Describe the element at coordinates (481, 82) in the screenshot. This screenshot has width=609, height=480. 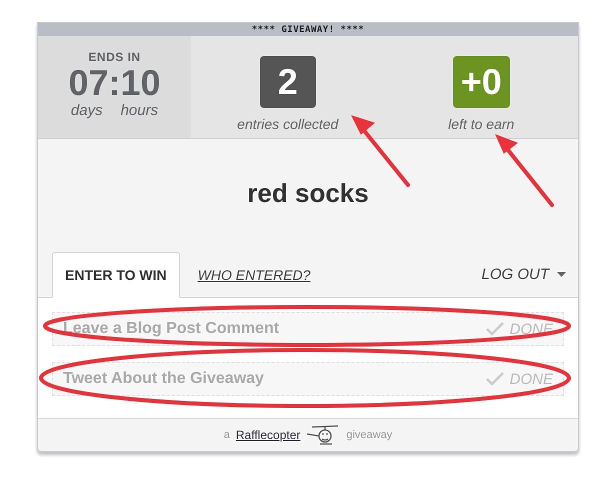
I see `stat-value: +0` at that location.